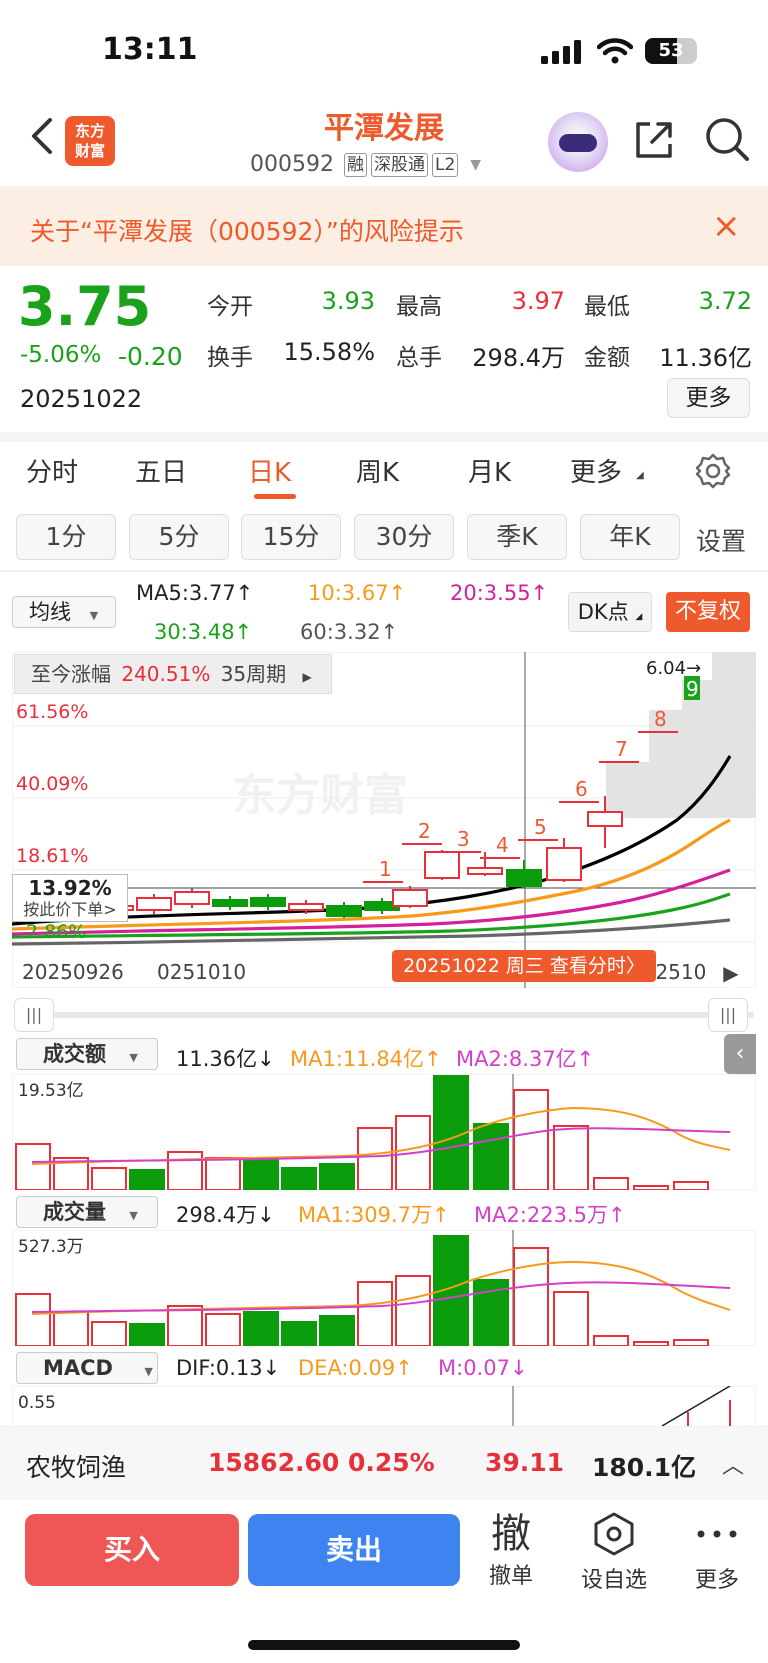 Image resolution: width=768 pixels, height=1663 pixels. I want to click on scroll-right-icon: ▶, so click(731, 973).